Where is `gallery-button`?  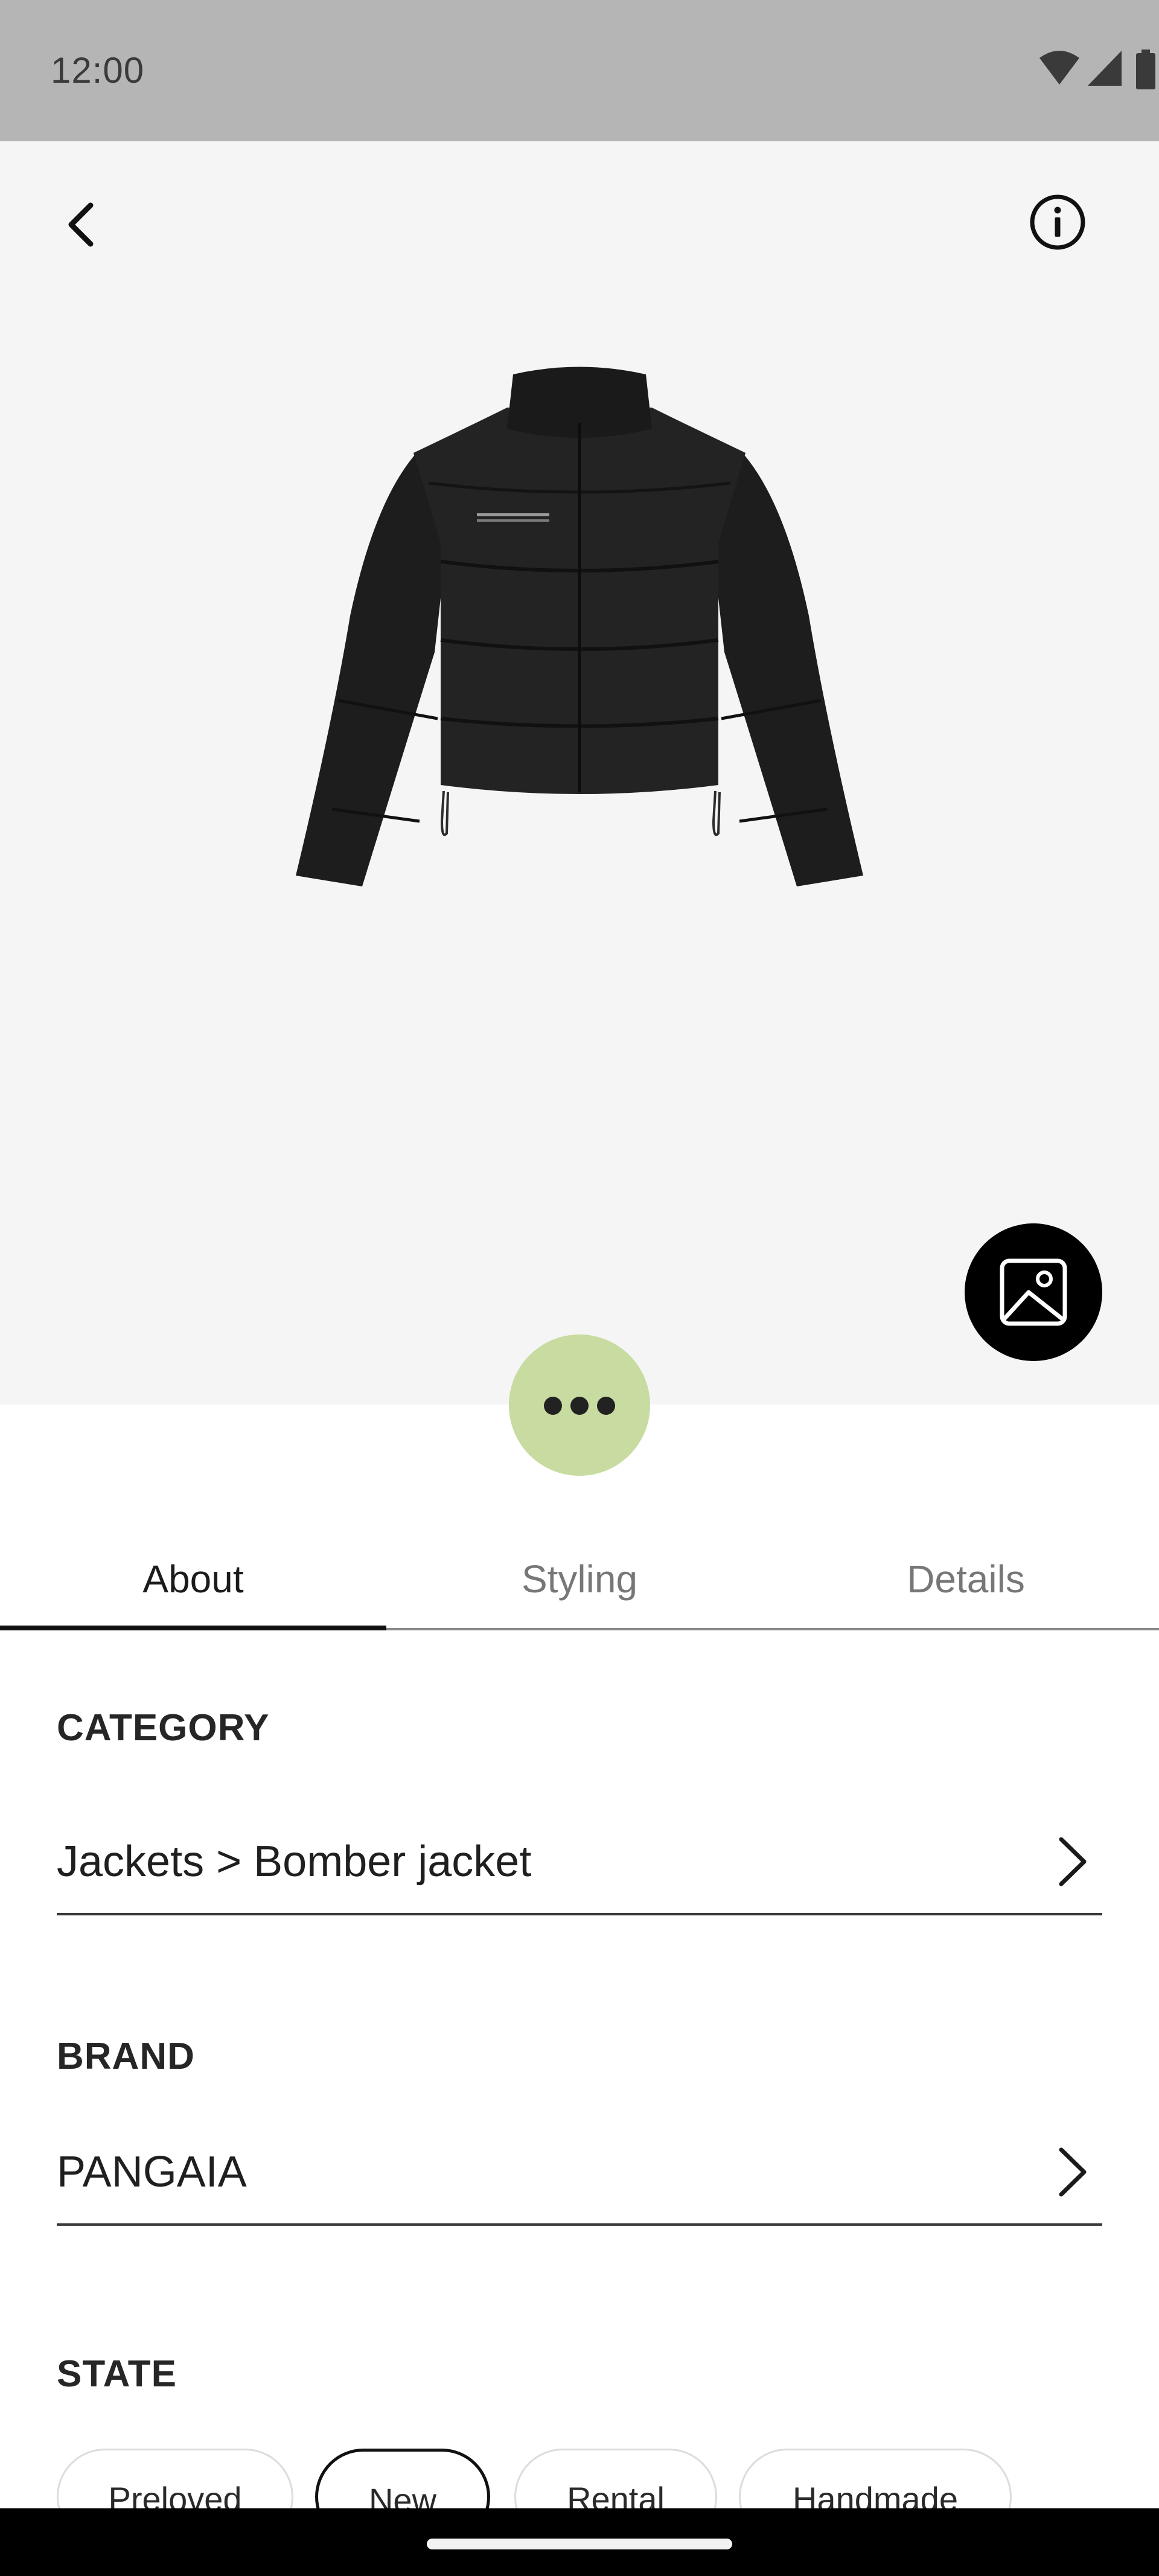
gallery-button is located at coordinates (1033, 1292).